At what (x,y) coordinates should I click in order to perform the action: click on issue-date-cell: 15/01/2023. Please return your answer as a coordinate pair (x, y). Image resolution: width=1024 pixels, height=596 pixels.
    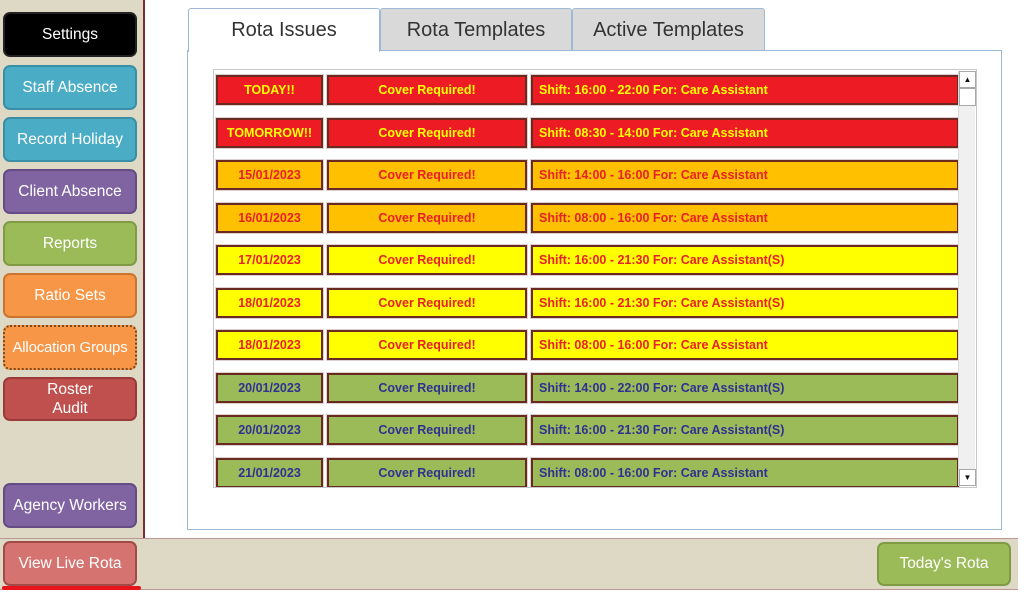
    Looking at the image, I should click on (269, 175).